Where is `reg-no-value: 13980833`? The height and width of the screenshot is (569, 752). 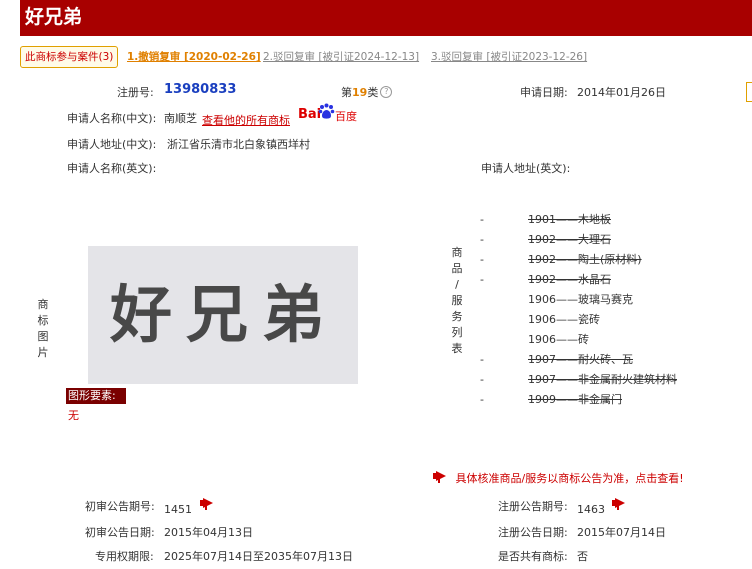
reg-no-value: 13980833 is located at coordinates (200, 89).